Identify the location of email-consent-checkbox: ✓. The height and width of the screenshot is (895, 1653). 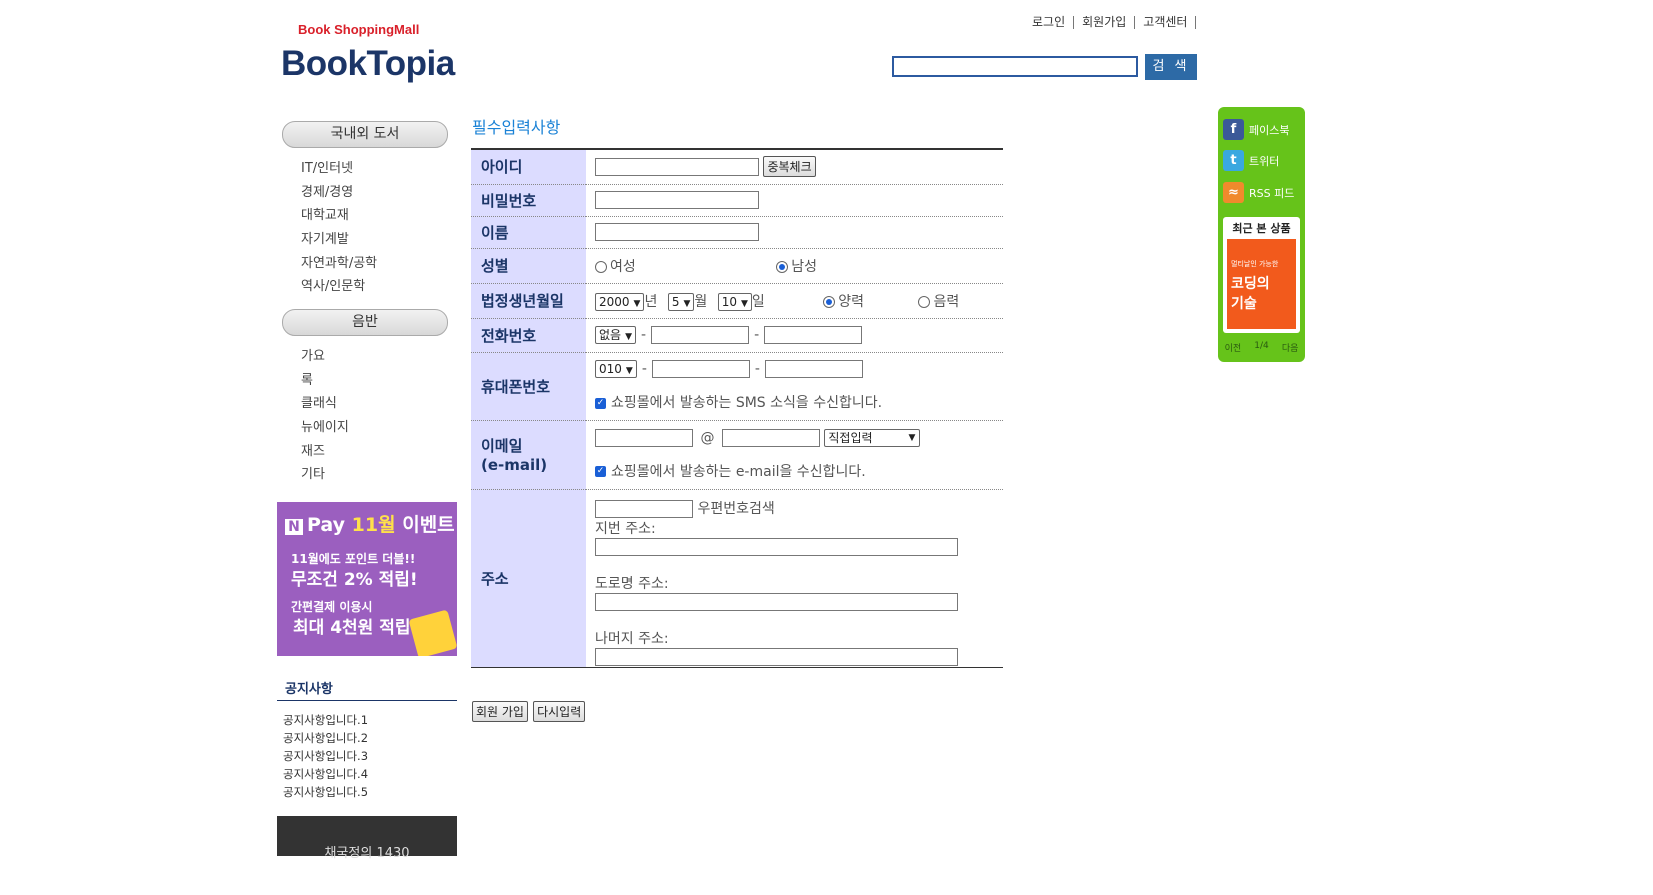
(600, 471).